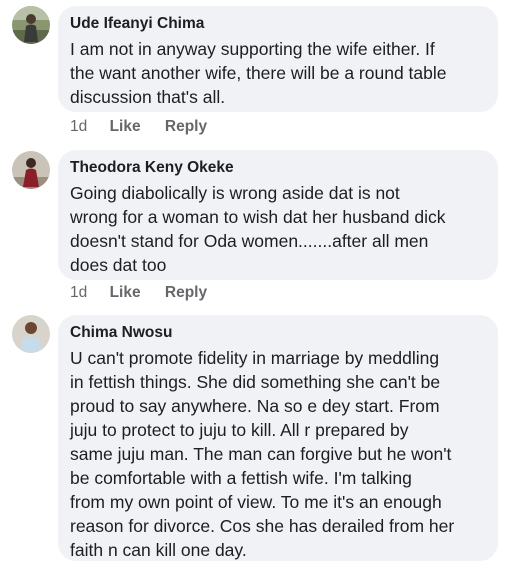  What do you see at coordinates (278, 168) in the screenshot?
I see `comment-author: Theodora Keny Okeke` at bounding box center [278, 168].